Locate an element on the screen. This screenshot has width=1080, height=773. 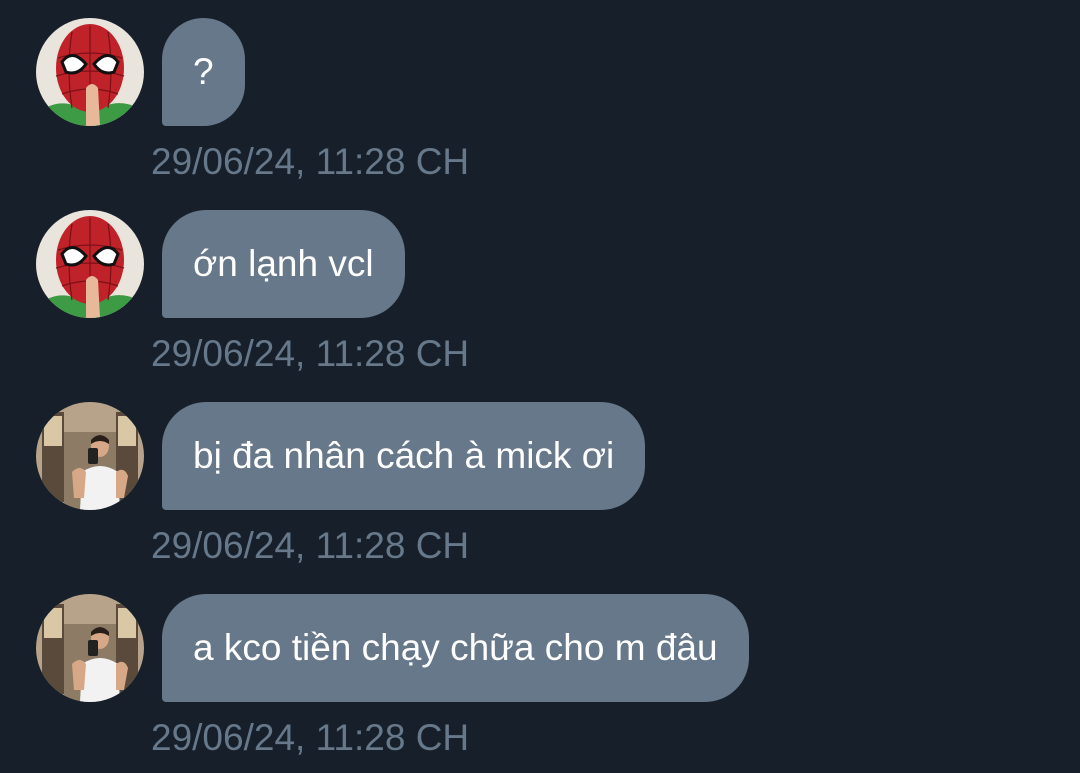
message-bubble: a kco tiền chạy chữa cho m đâu is located at coordinates (455, 648).